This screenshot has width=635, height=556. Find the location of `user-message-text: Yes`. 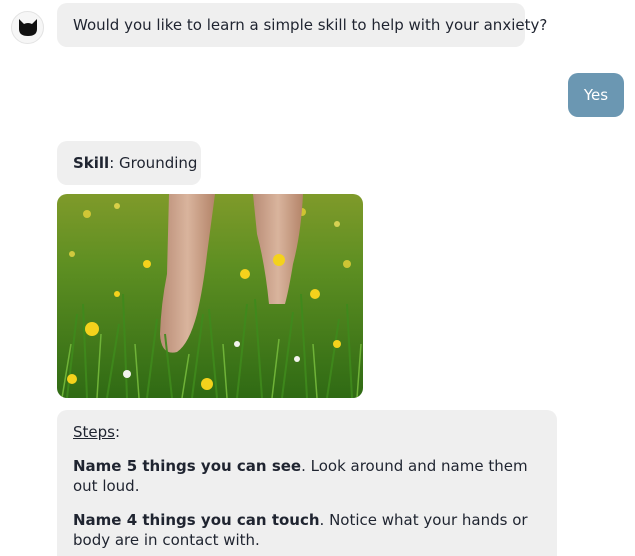

user-message-text: Yes is located at coordinates (596, 95).